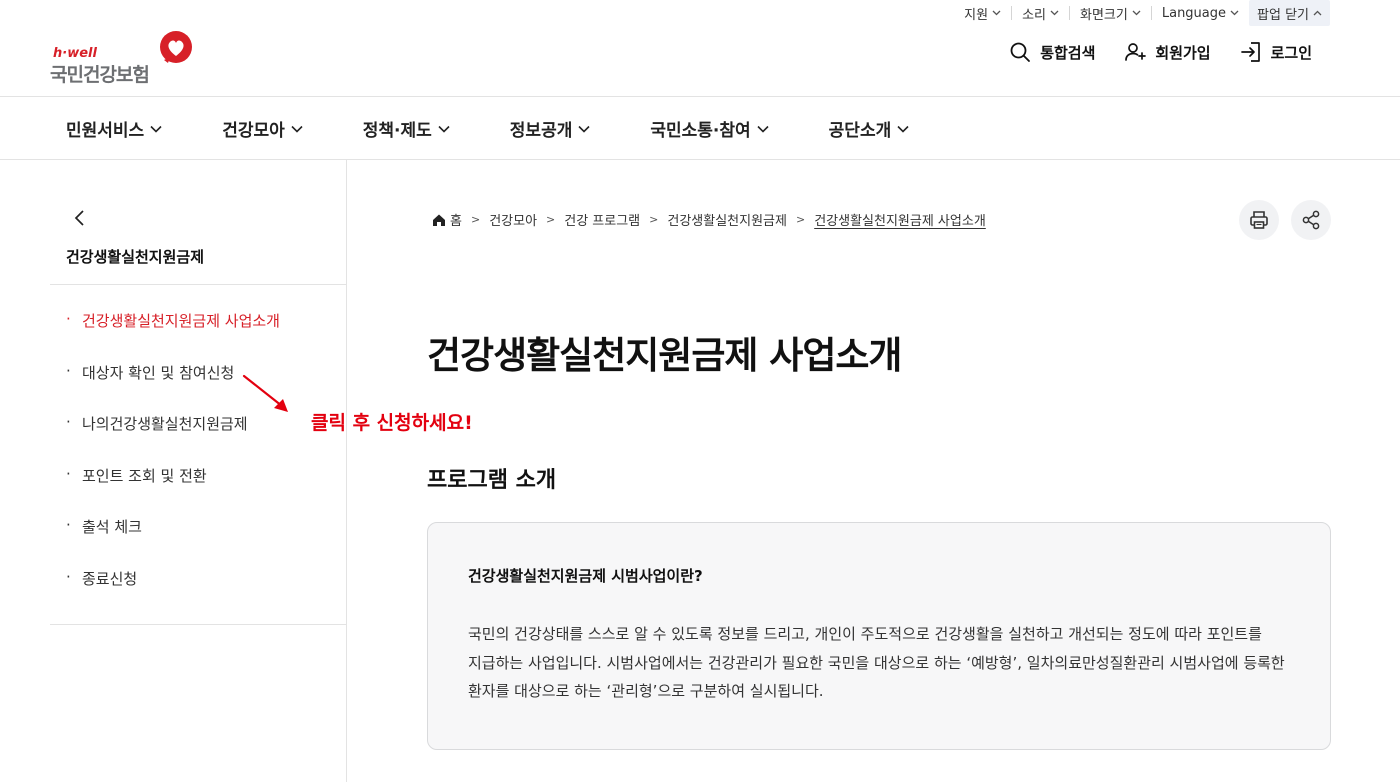 This screenshot has height=782, width=1400. I want to click on sidebar-item-label: 건강생활실천지원금제 사업소개, so click(181, 321).